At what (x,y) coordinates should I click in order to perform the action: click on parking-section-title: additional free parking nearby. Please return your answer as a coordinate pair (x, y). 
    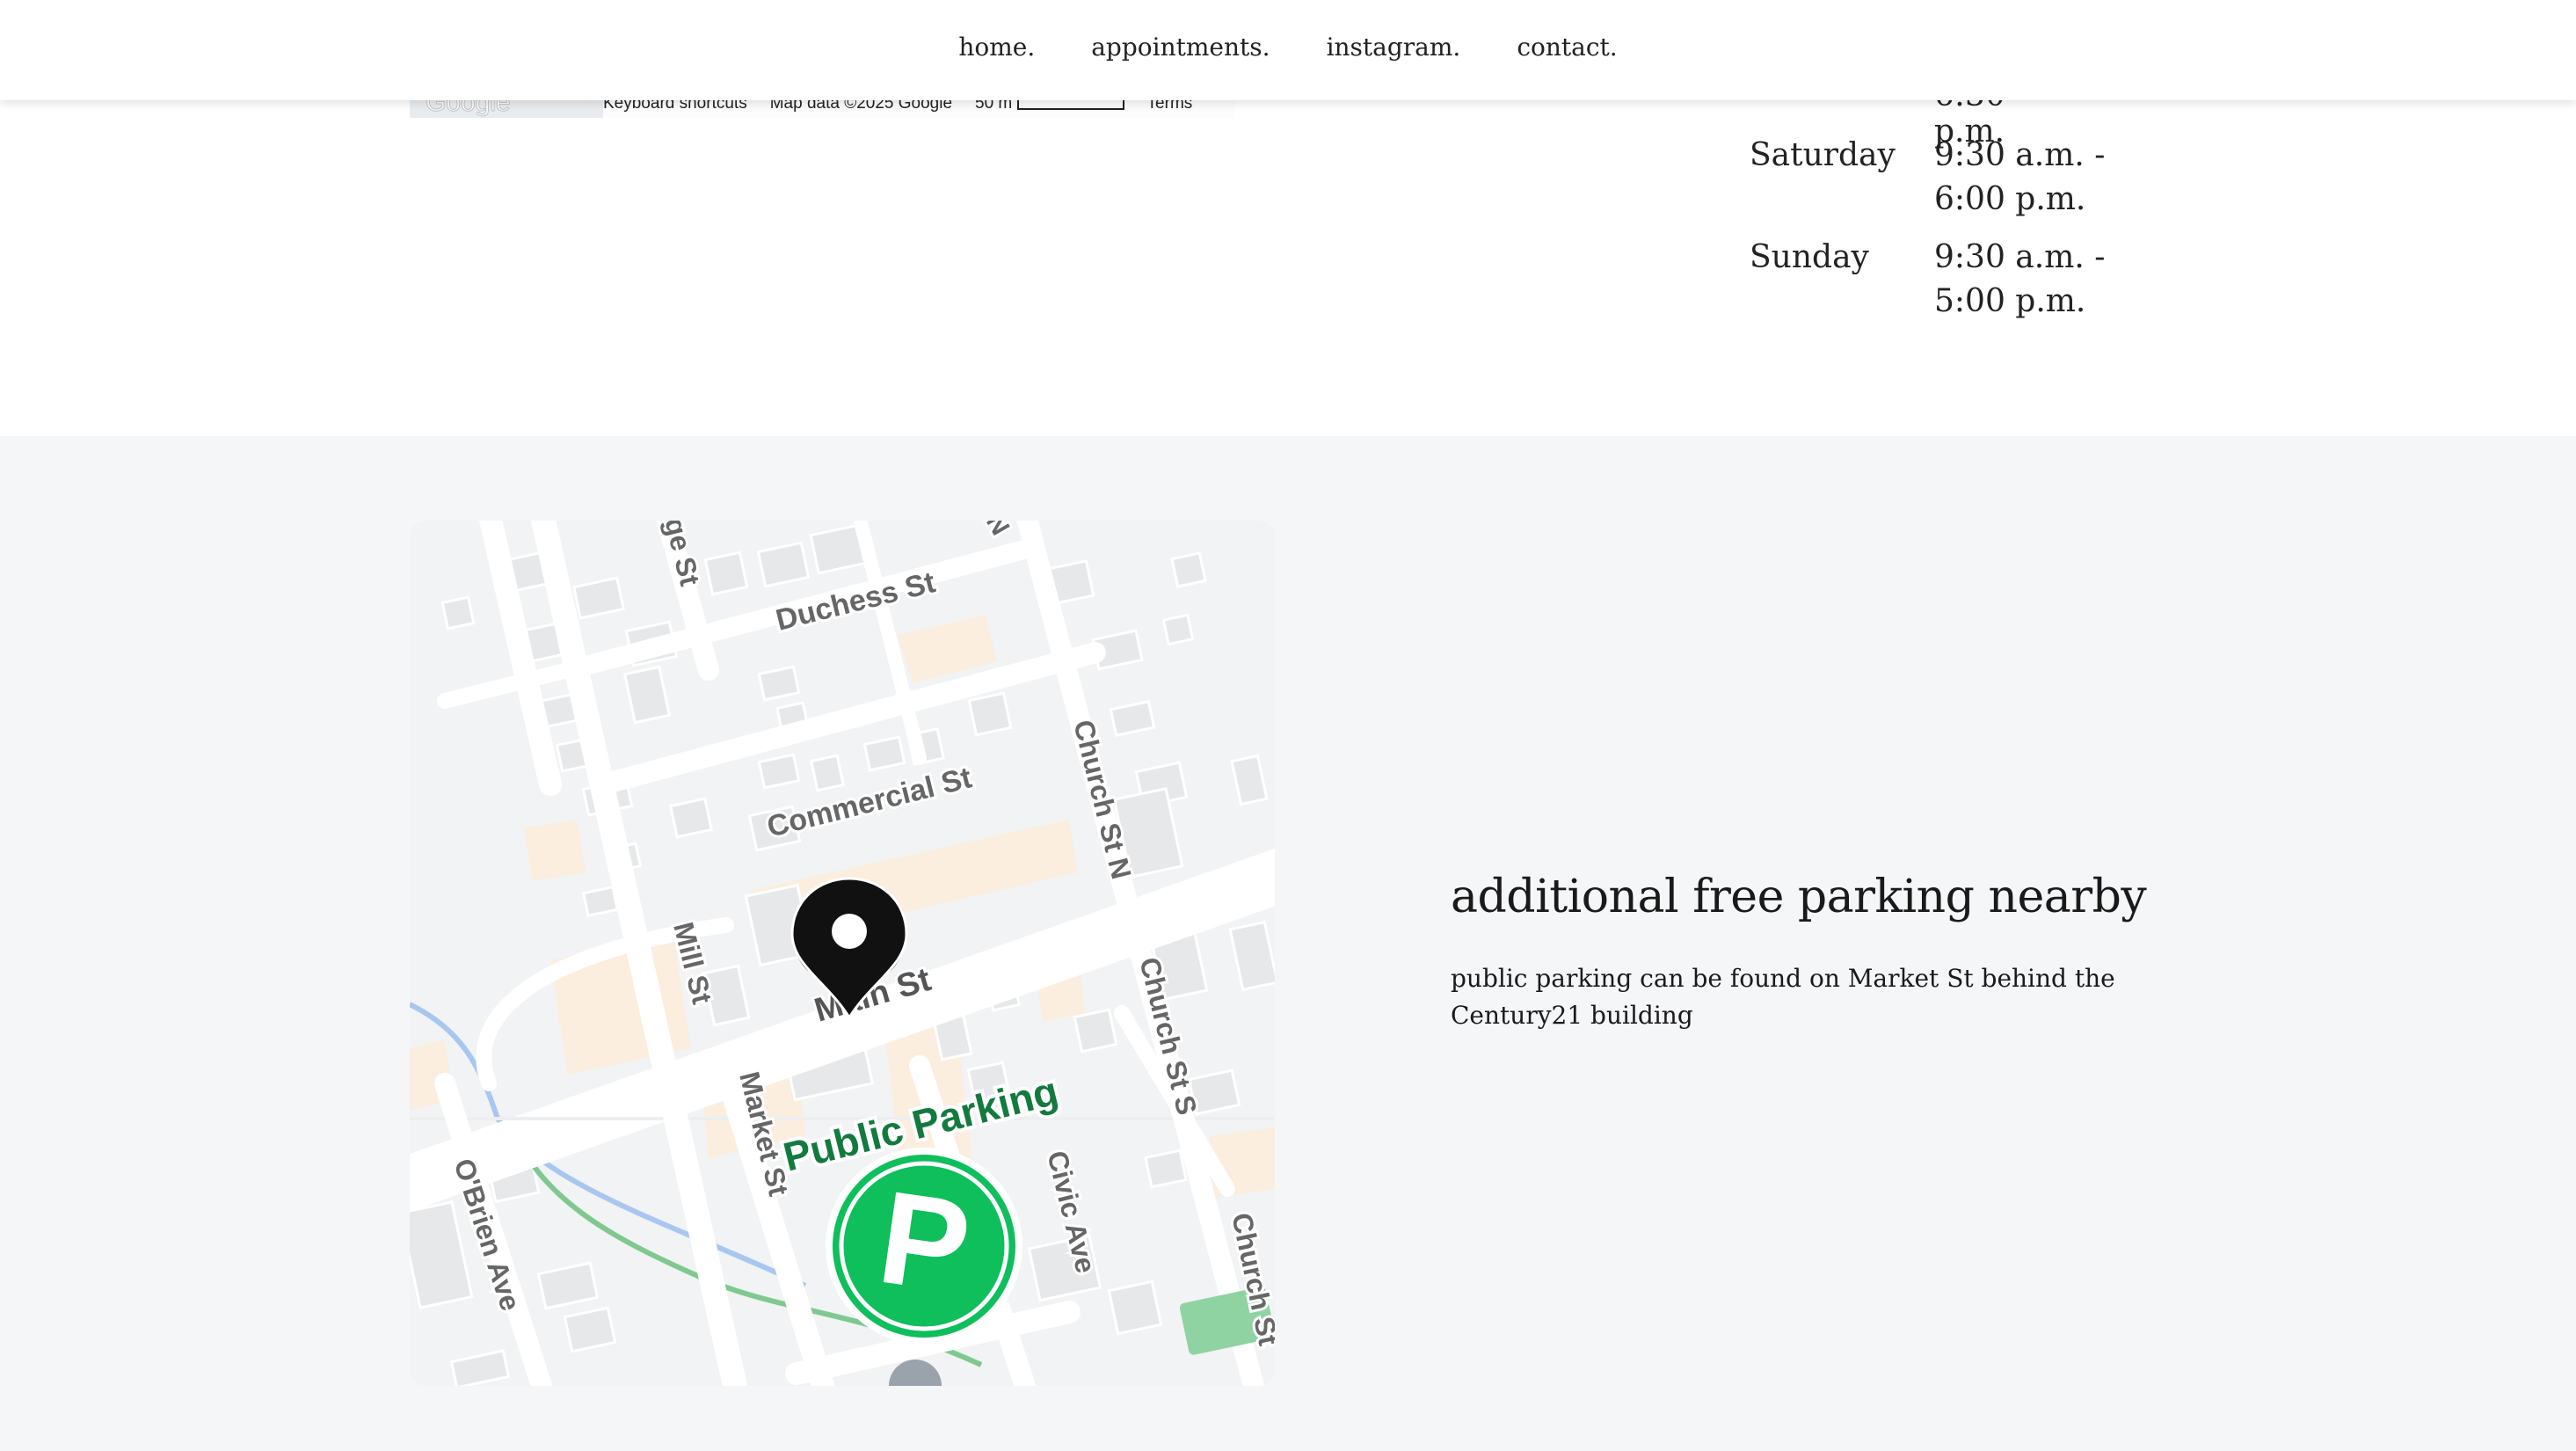
    Looking at the image, I should click on (1799, 897).